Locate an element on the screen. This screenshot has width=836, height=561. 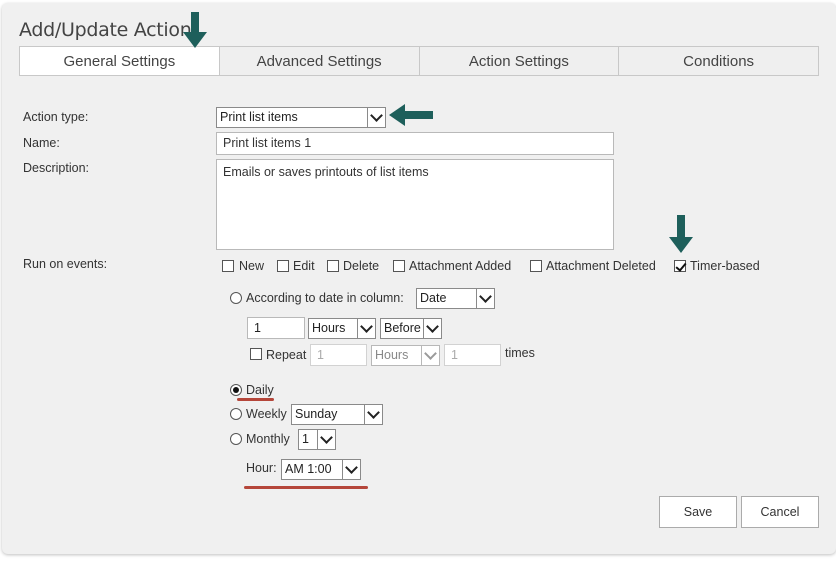
monthly-label: Monthly is located at coordinates (268, 439).